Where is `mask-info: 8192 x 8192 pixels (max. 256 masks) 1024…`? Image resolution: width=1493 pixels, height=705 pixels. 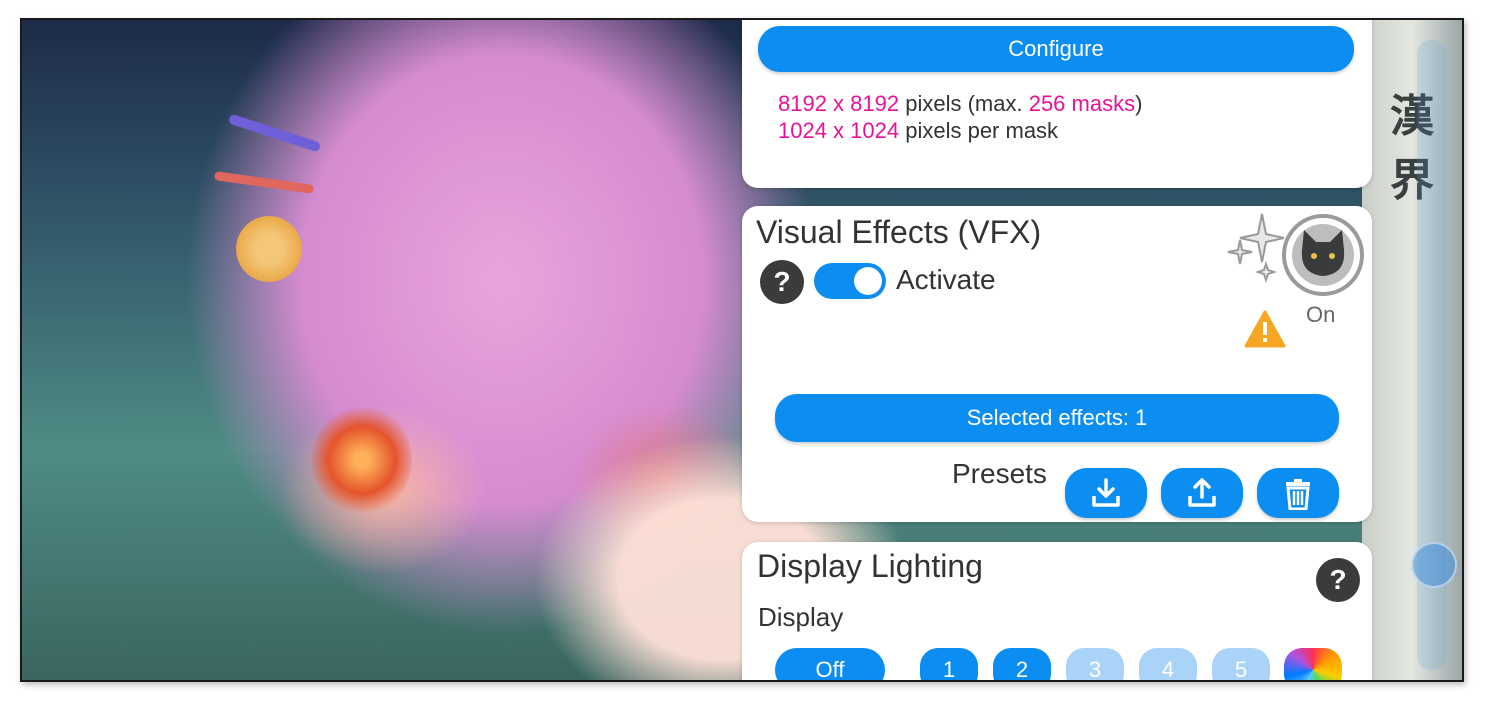
mask-info: 8192 x 8192 pixels (max. 256 masks) 1024… is located at coordinates (960, 117).